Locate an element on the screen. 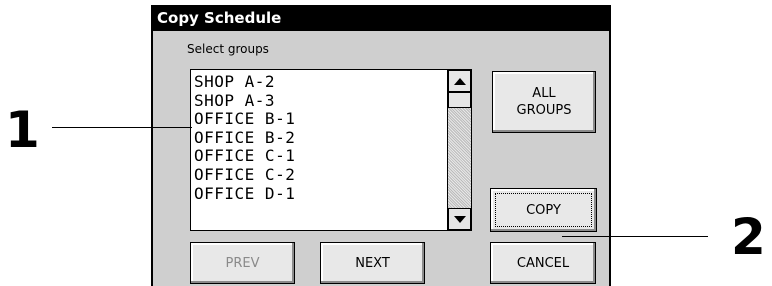 The image size is (772, 286). list-item: SHOP A-2 is located at coordinates (320, 82).